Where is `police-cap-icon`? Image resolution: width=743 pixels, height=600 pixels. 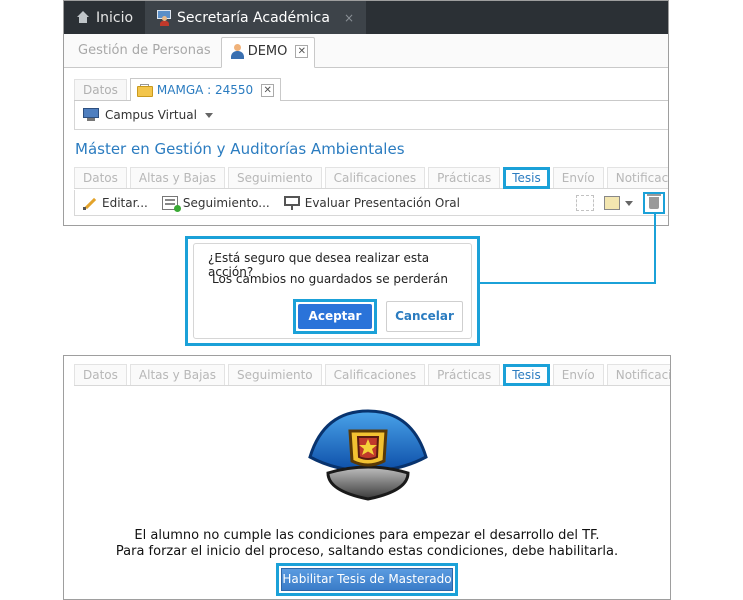
police-cap-icon is located at coordinates (368, 455).